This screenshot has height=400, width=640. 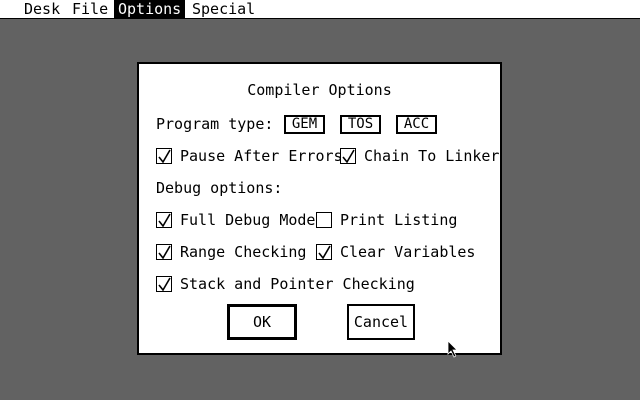 What do you see at coordinates (150, 9) in the screenshot?
I see `menu-options: Options` at bounding box center [150, 9].